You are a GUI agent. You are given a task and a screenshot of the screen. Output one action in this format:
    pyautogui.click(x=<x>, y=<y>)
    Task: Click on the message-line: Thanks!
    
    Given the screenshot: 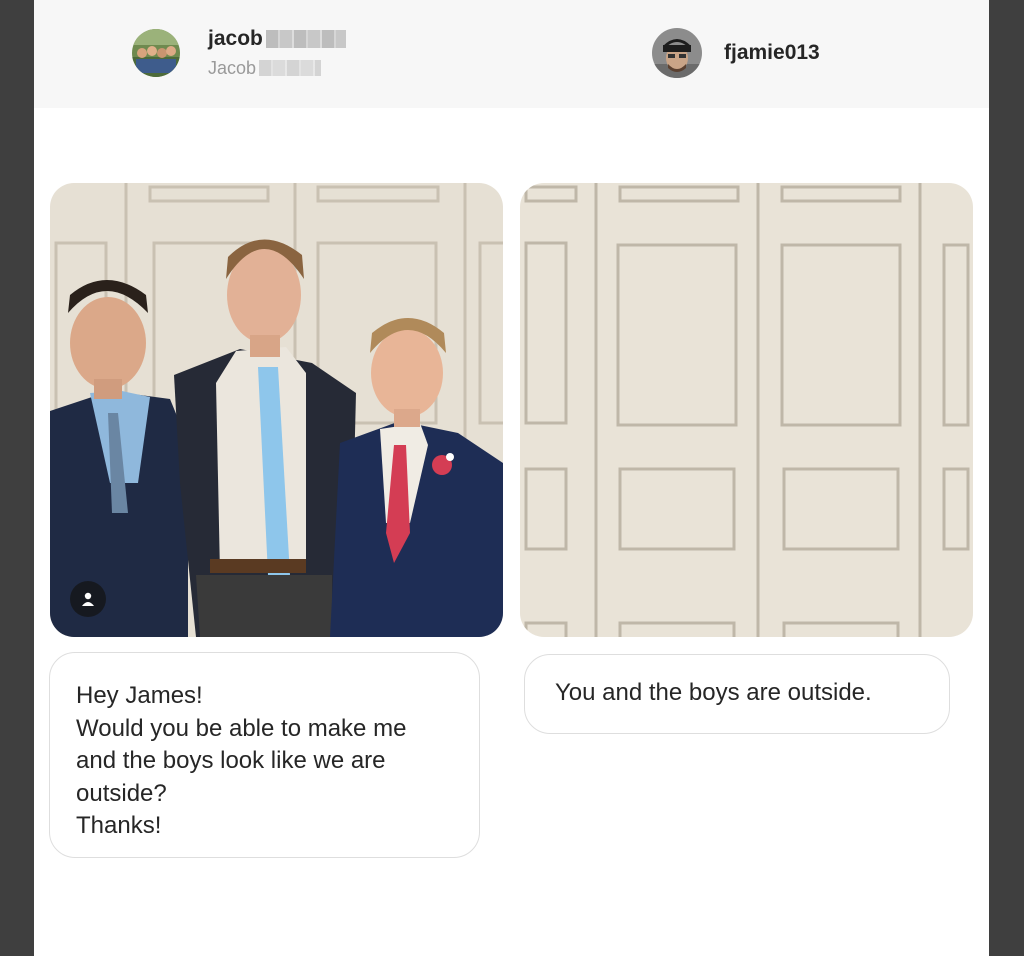 What is the action you would take?
    pyautogui.click(x=119, y=825)
    